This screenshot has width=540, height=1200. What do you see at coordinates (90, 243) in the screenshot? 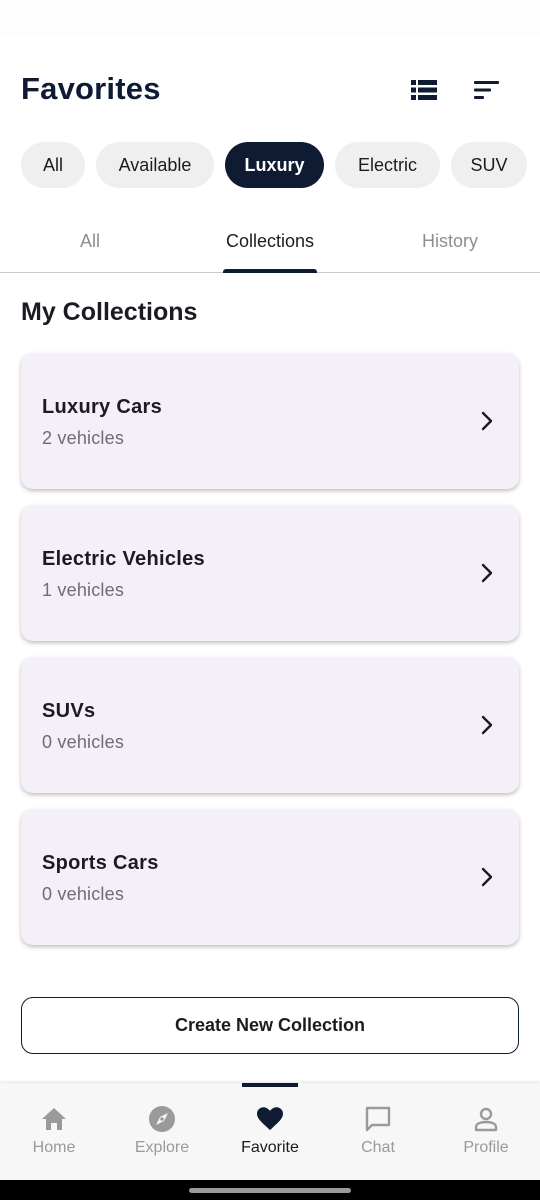
I see `tab-all: All` at bounding box center [90, 243].